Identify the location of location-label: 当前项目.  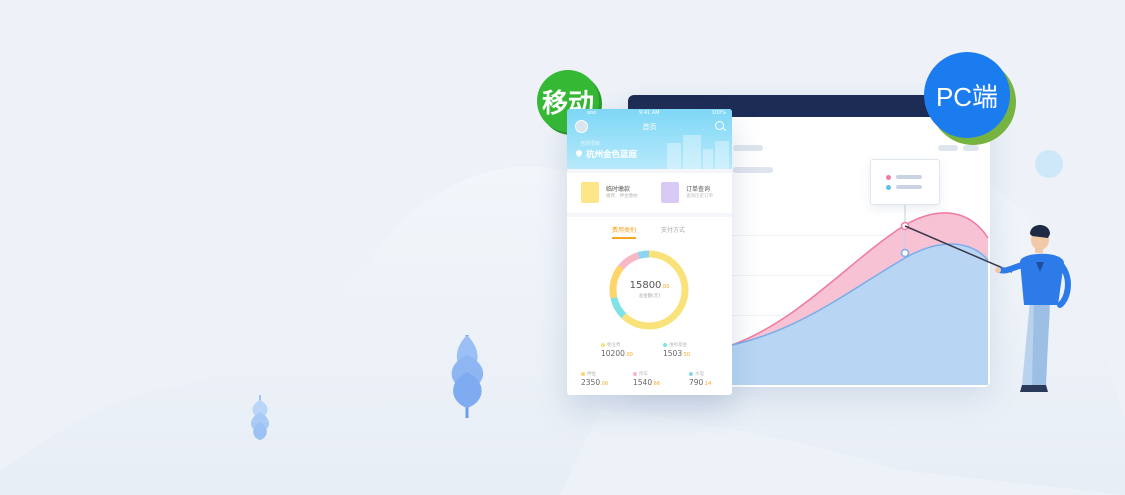
(590, 144).